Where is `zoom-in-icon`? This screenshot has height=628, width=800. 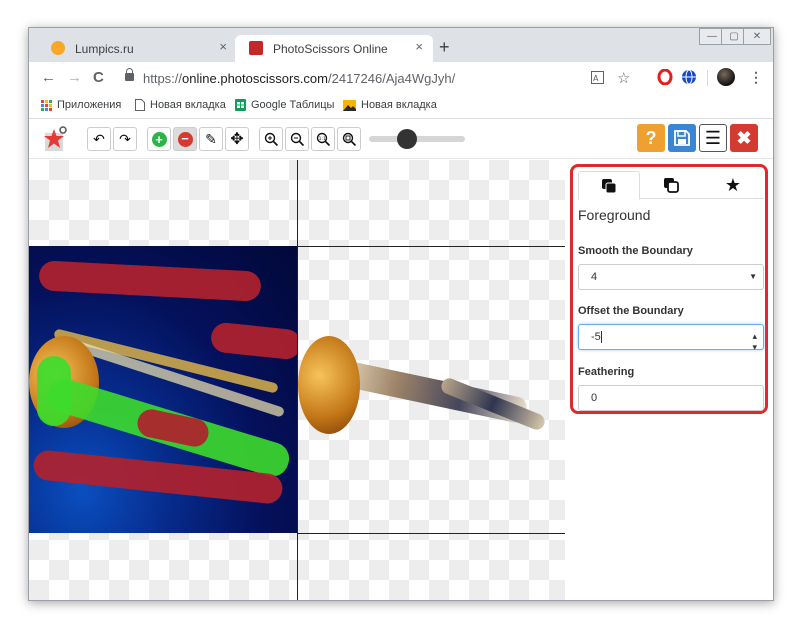
zoom-in-icon is located at coordinates (271, 139).